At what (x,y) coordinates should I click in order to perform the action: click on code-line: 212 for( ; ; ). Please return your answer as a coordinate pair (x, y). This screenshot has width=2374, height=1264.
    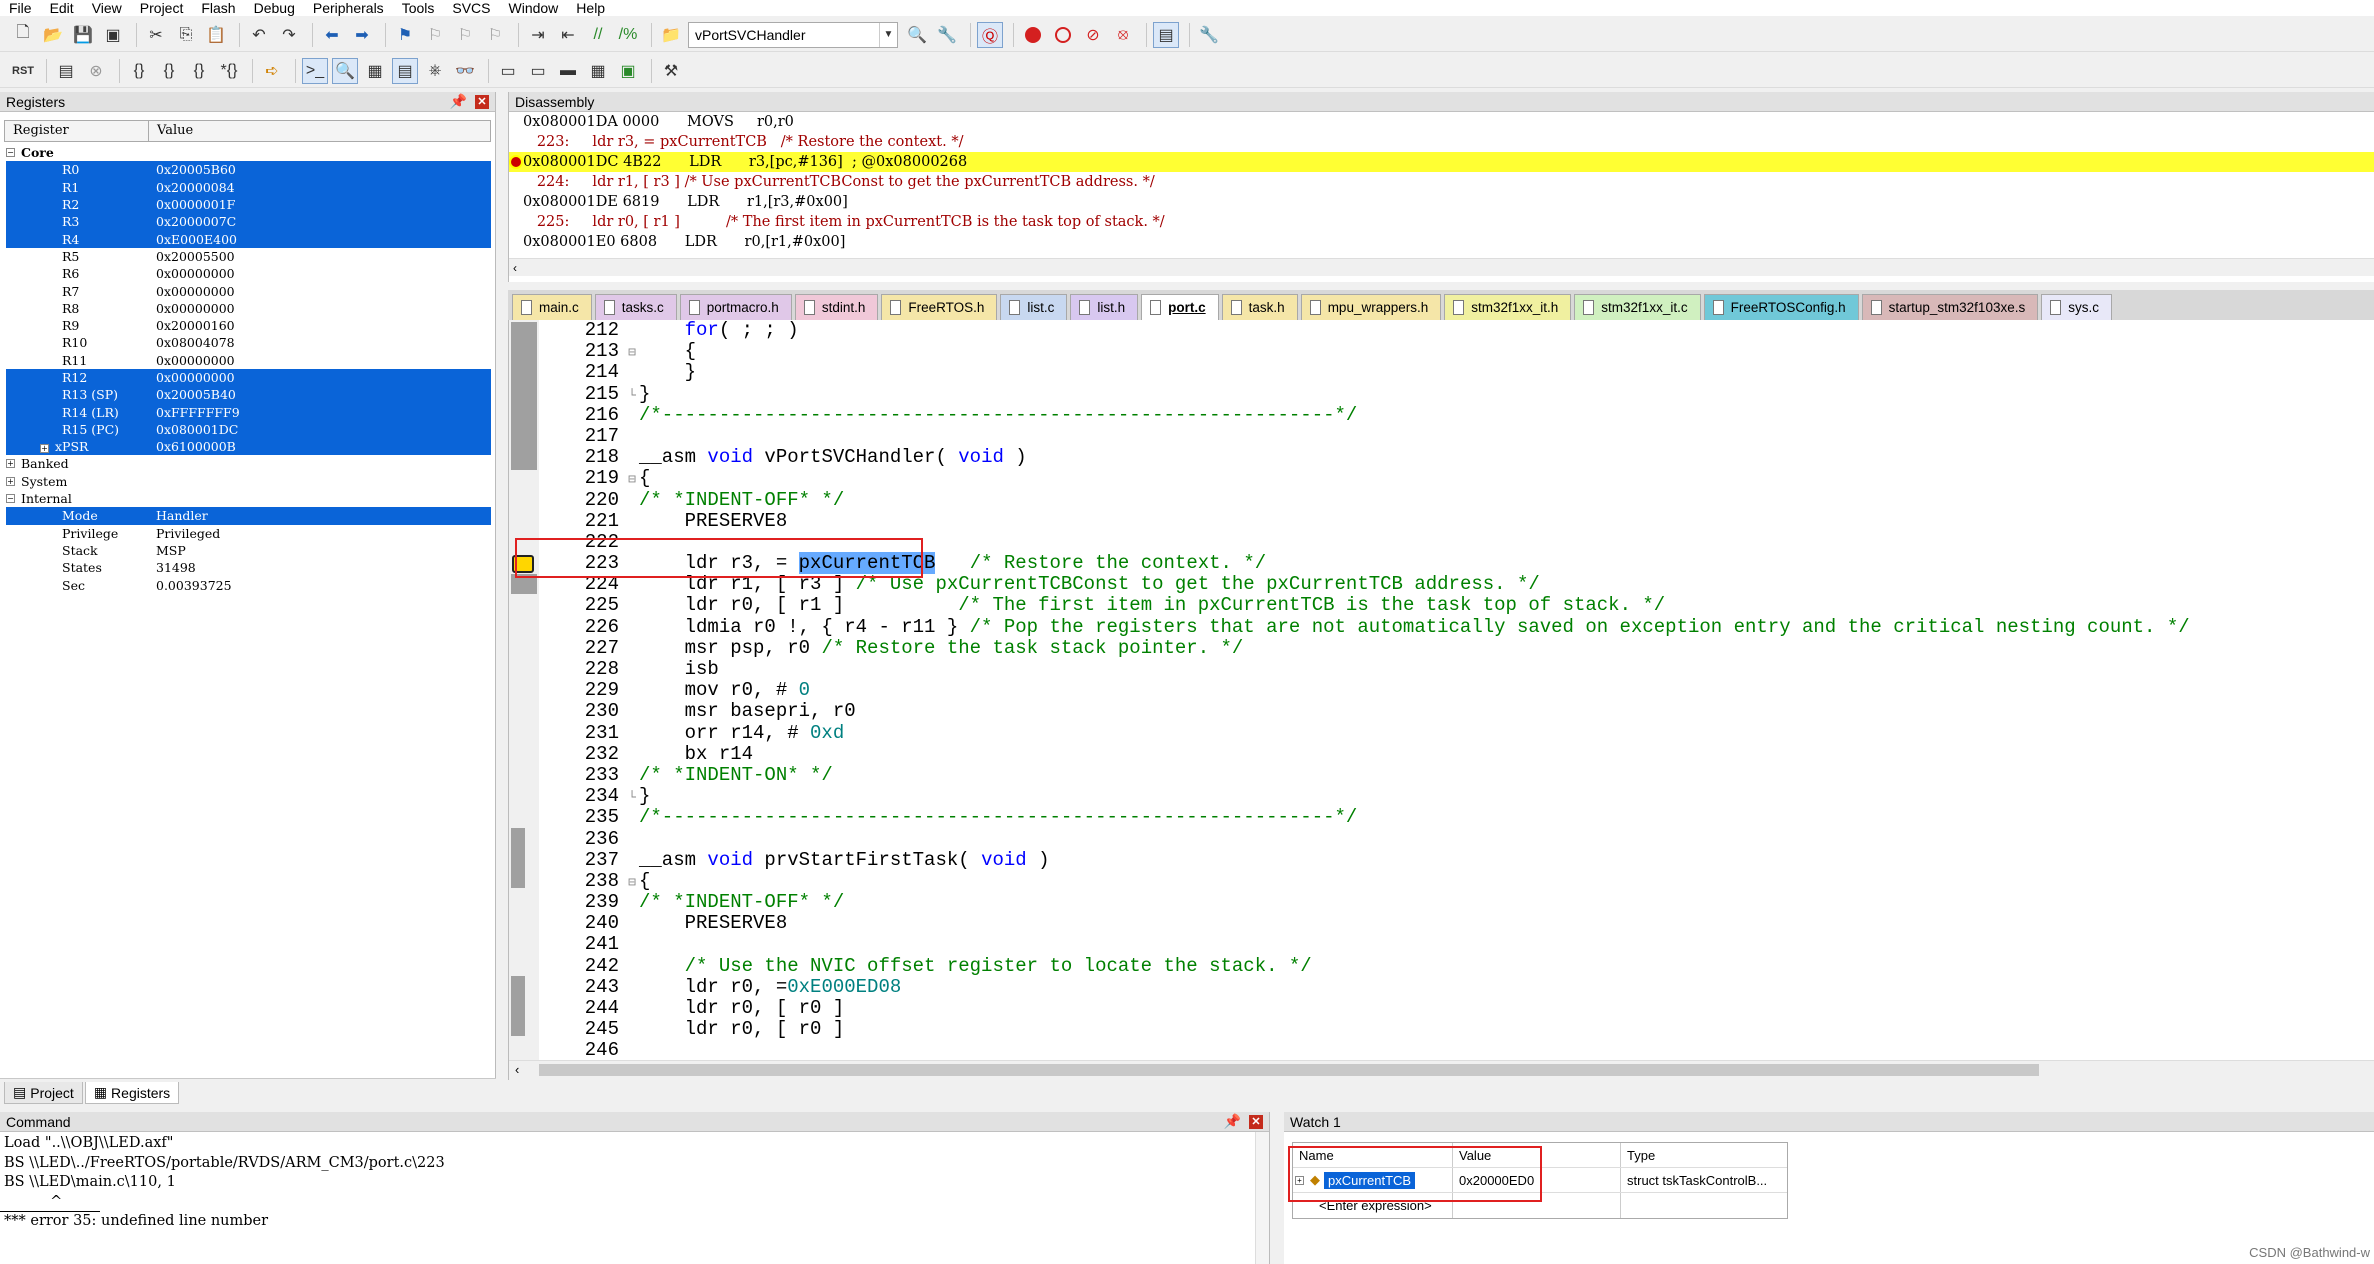
    Looking at the image, I should click on (1454, 330).